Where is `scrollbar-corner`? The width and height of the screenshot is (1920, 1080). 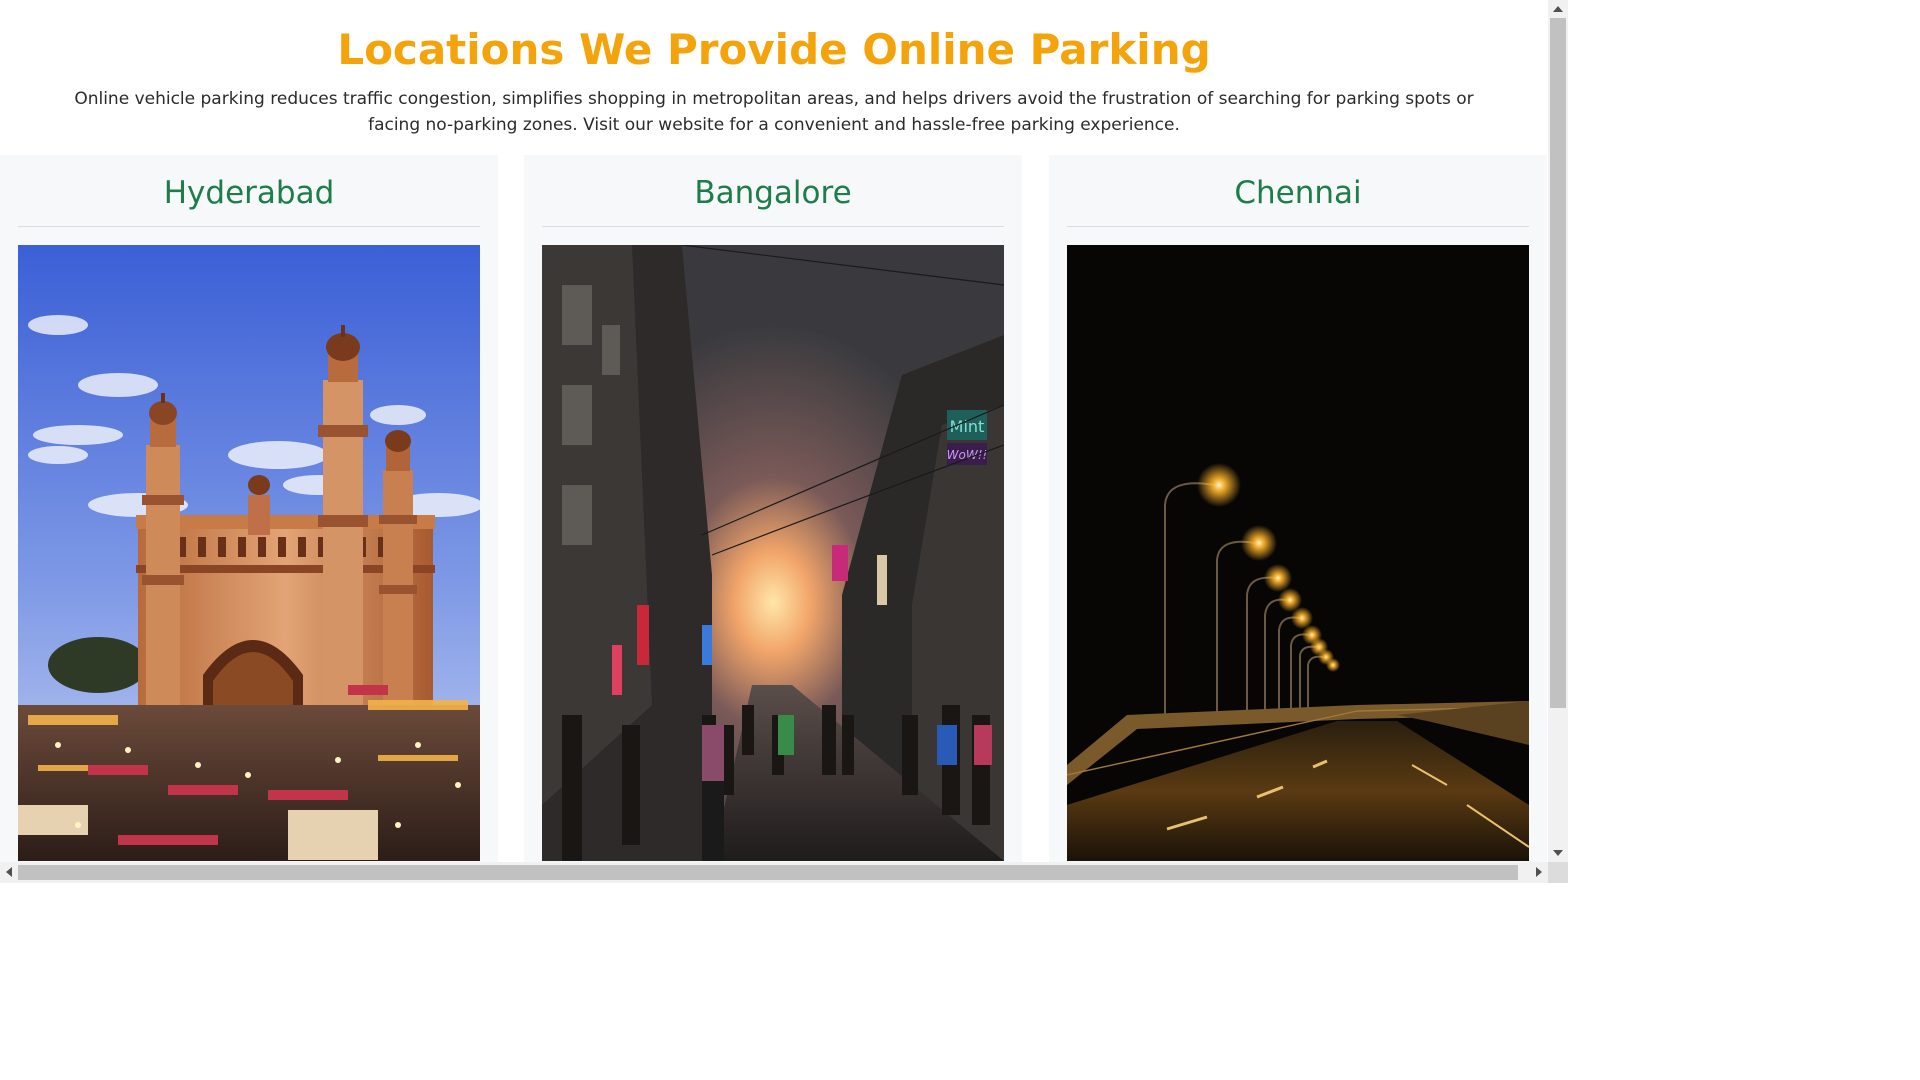
scrollbar-corner is located at coordinates (1558, 872).